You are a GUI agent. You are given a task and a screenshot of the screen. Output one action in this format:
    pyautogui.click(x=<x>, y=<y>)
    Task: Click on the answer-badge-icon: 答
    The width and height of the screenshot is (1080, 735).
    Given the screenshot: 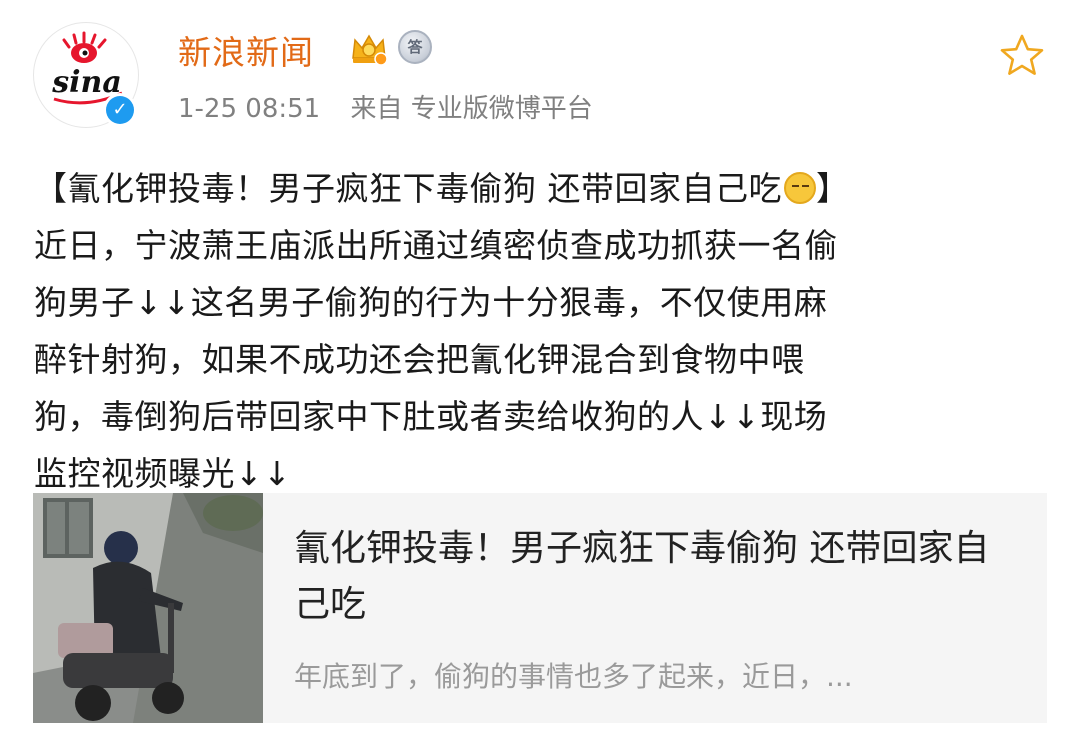 What is the action you would take?
    pyautogui.click(x=415, y=47)
    